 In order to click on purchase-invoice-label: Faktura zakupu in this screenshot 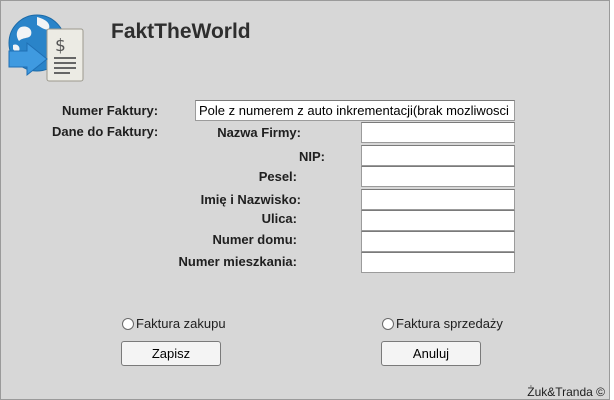, I will do `click(181, 323)`.